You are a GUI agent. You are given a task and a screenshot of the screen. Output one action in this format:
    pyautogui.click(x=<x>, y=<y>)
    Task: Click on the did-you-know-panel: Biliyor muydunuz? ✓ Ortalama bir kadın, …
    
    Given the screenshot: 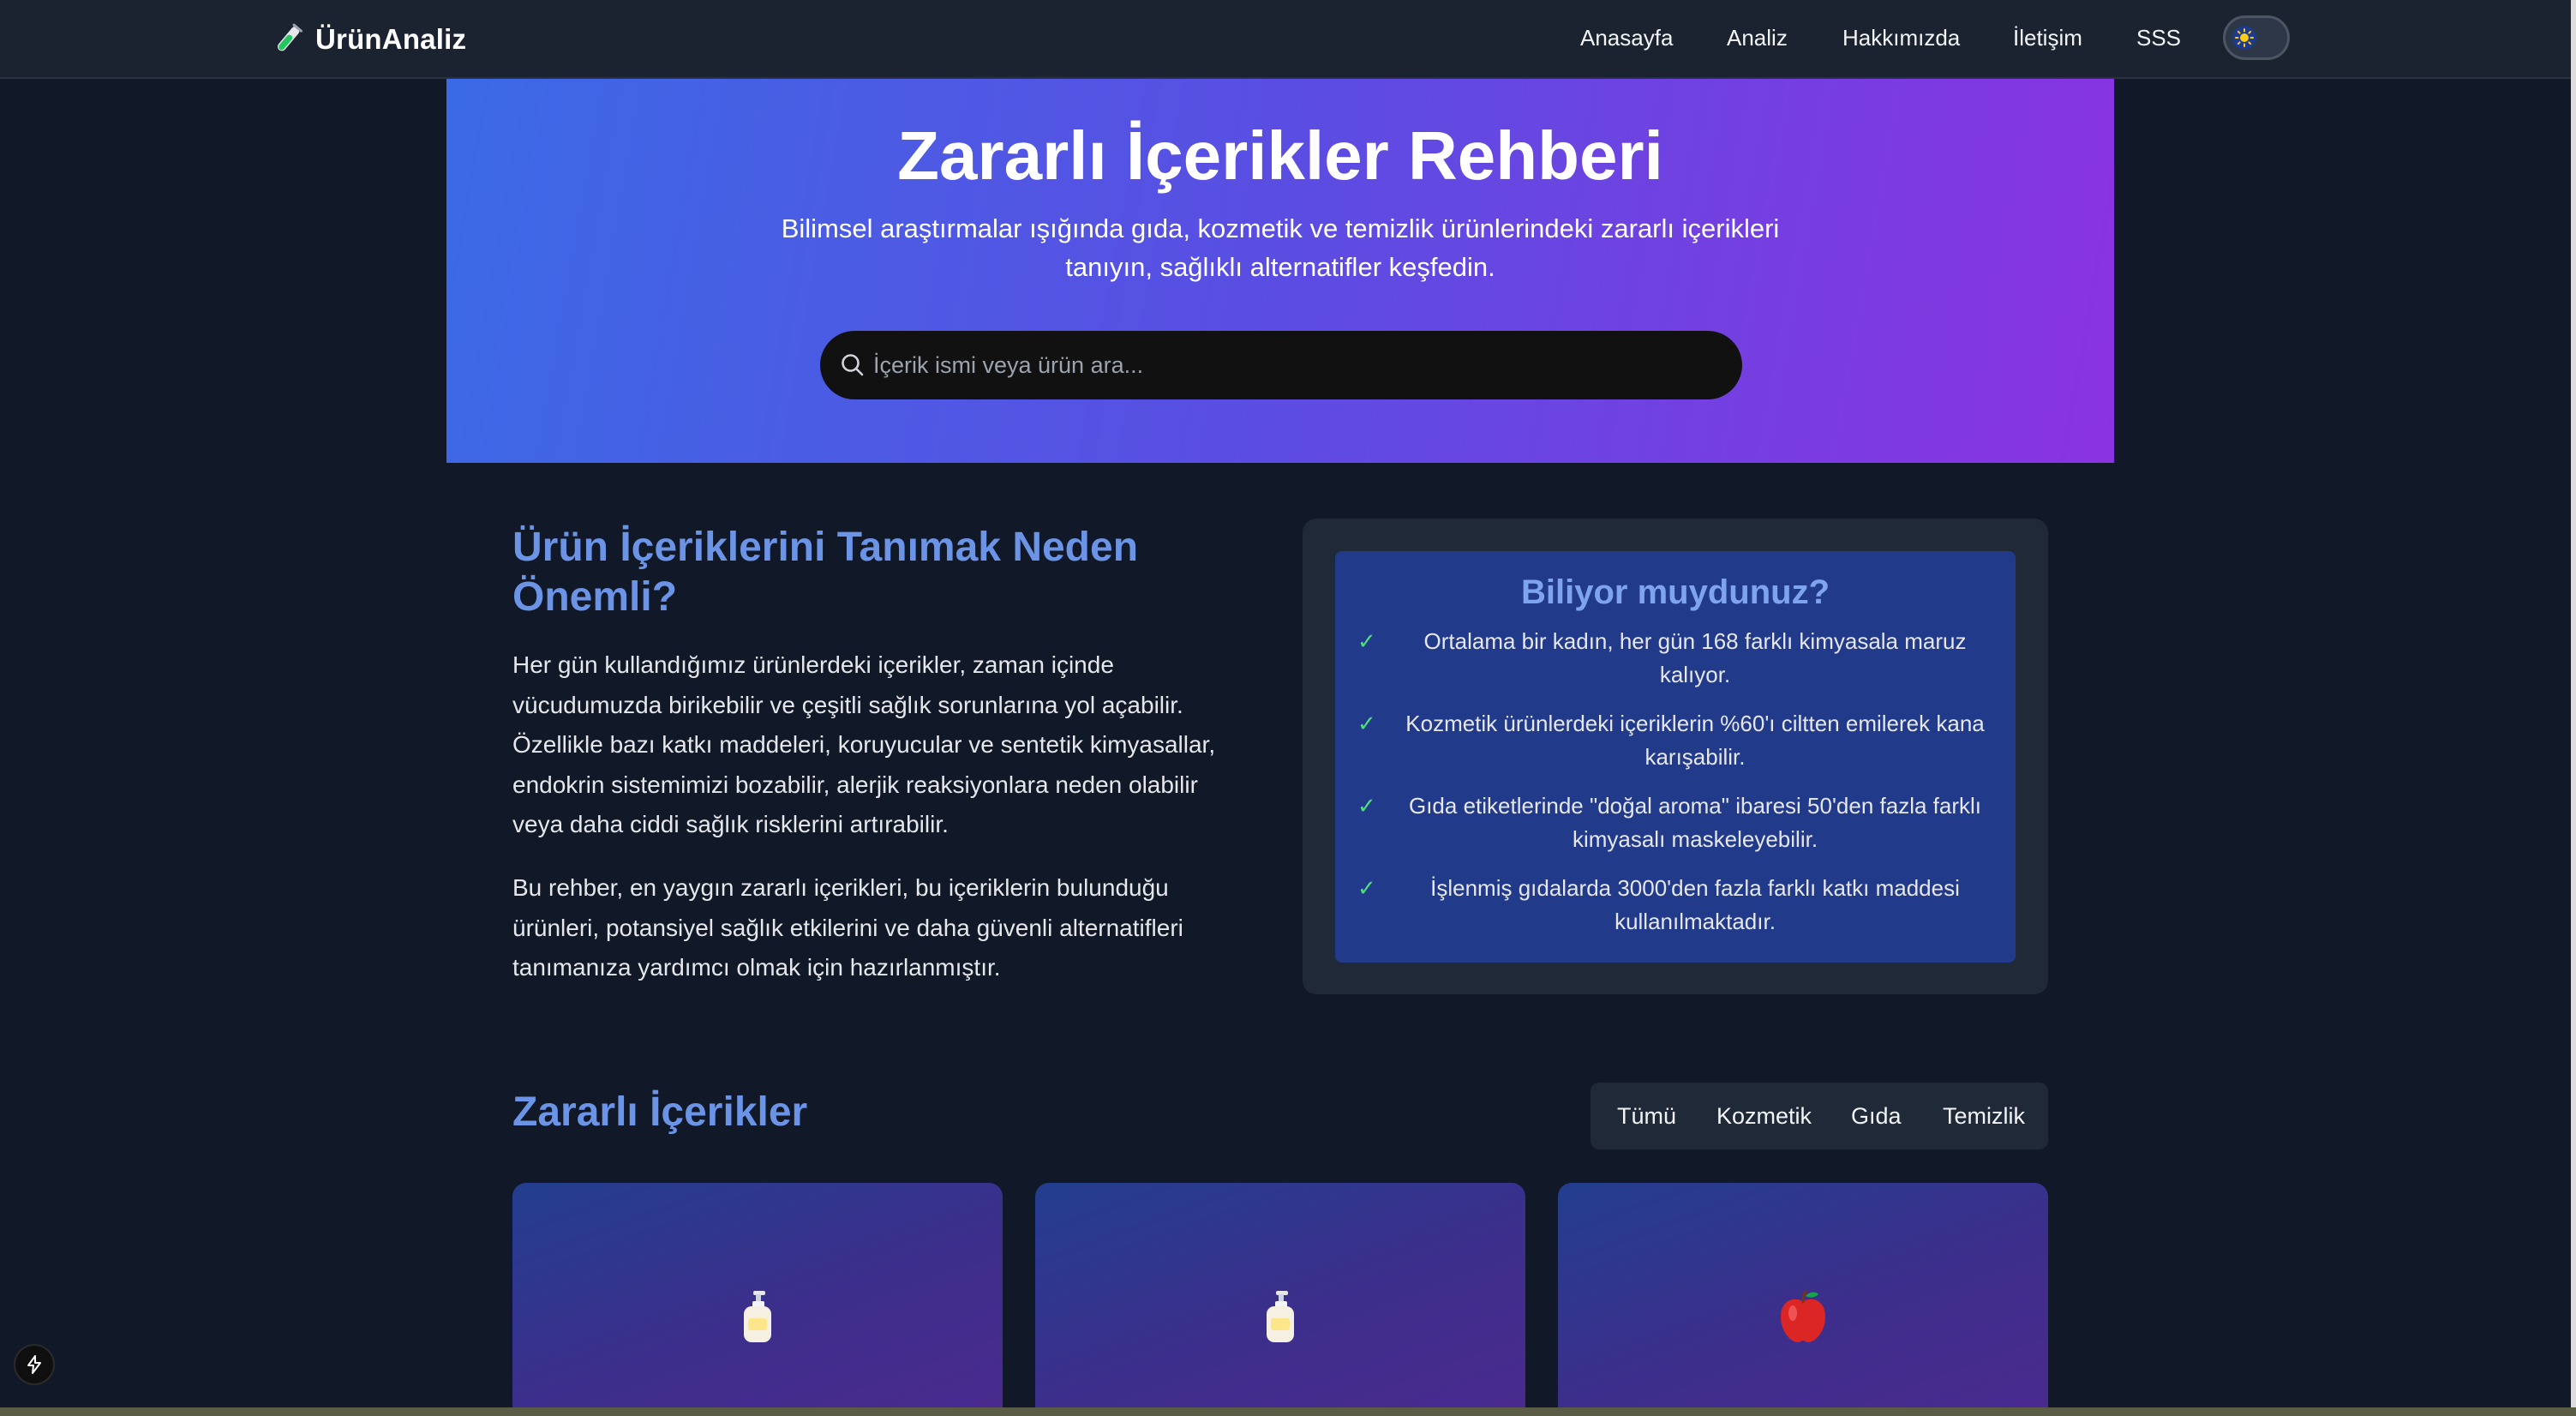 What is the action you would take?
    pyautogui.click(x=1675, y=757)
    